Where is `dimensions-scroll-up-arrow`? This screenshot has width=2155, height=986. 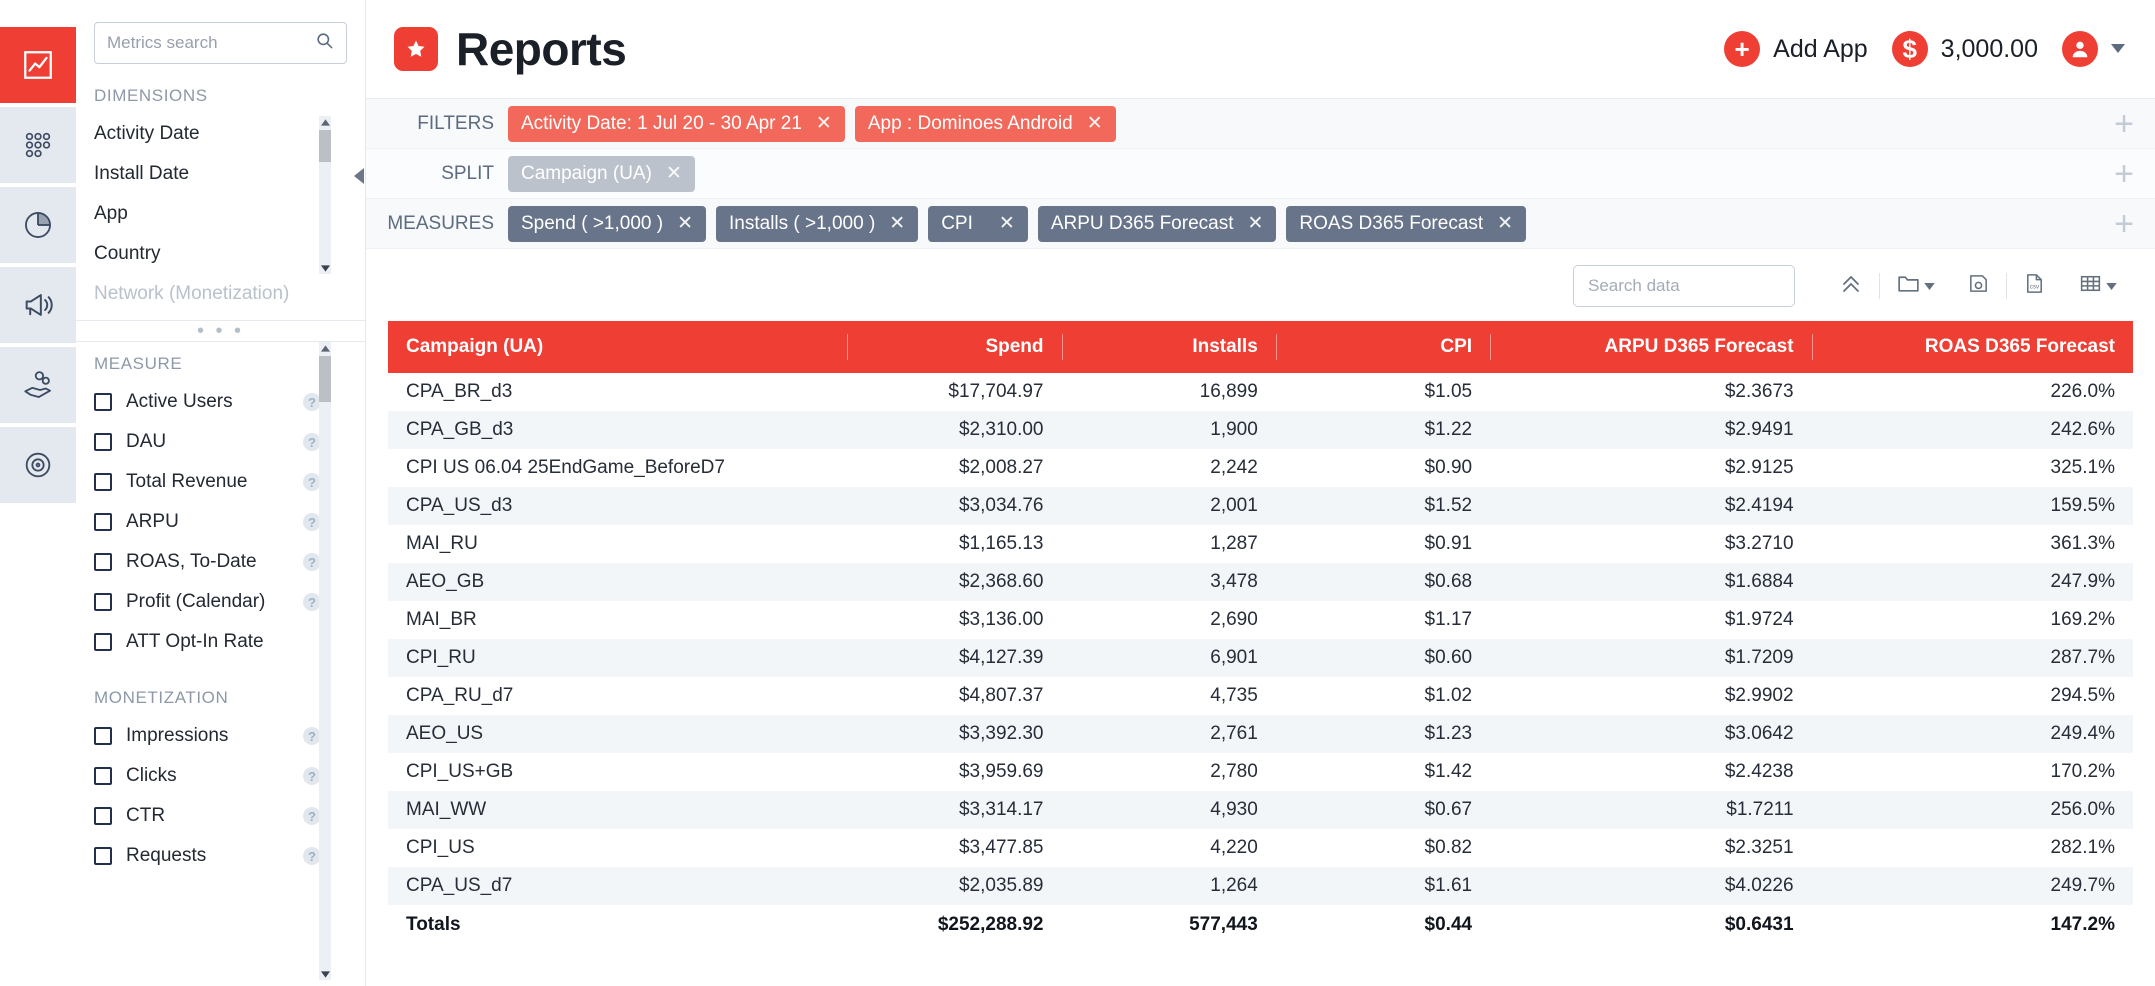 dimensions-scroll-up-arrow is located at coordinates (325, 122).